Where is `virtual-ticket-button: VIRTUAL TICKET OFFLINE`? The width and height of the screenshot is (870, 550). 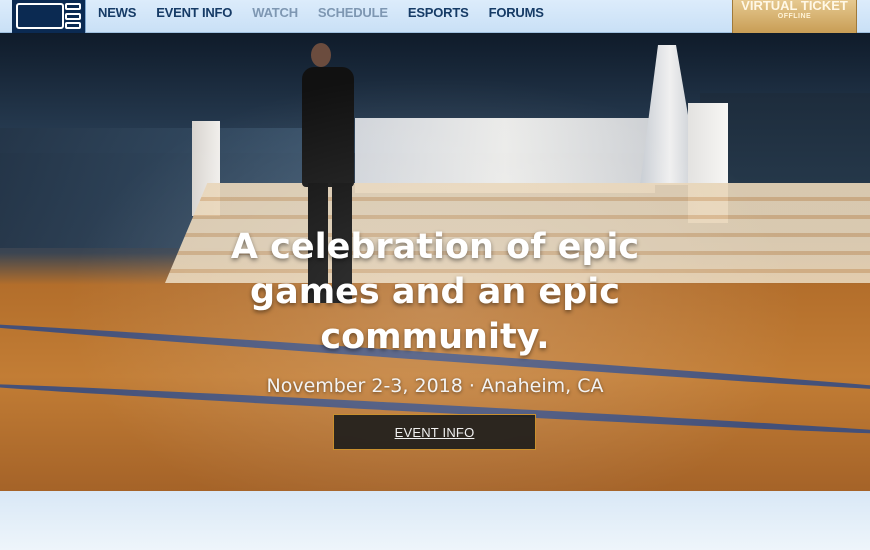 virtual-ticket-button: VIRTUAL TICKET OFFLINE is located at coordinates (794, 16).